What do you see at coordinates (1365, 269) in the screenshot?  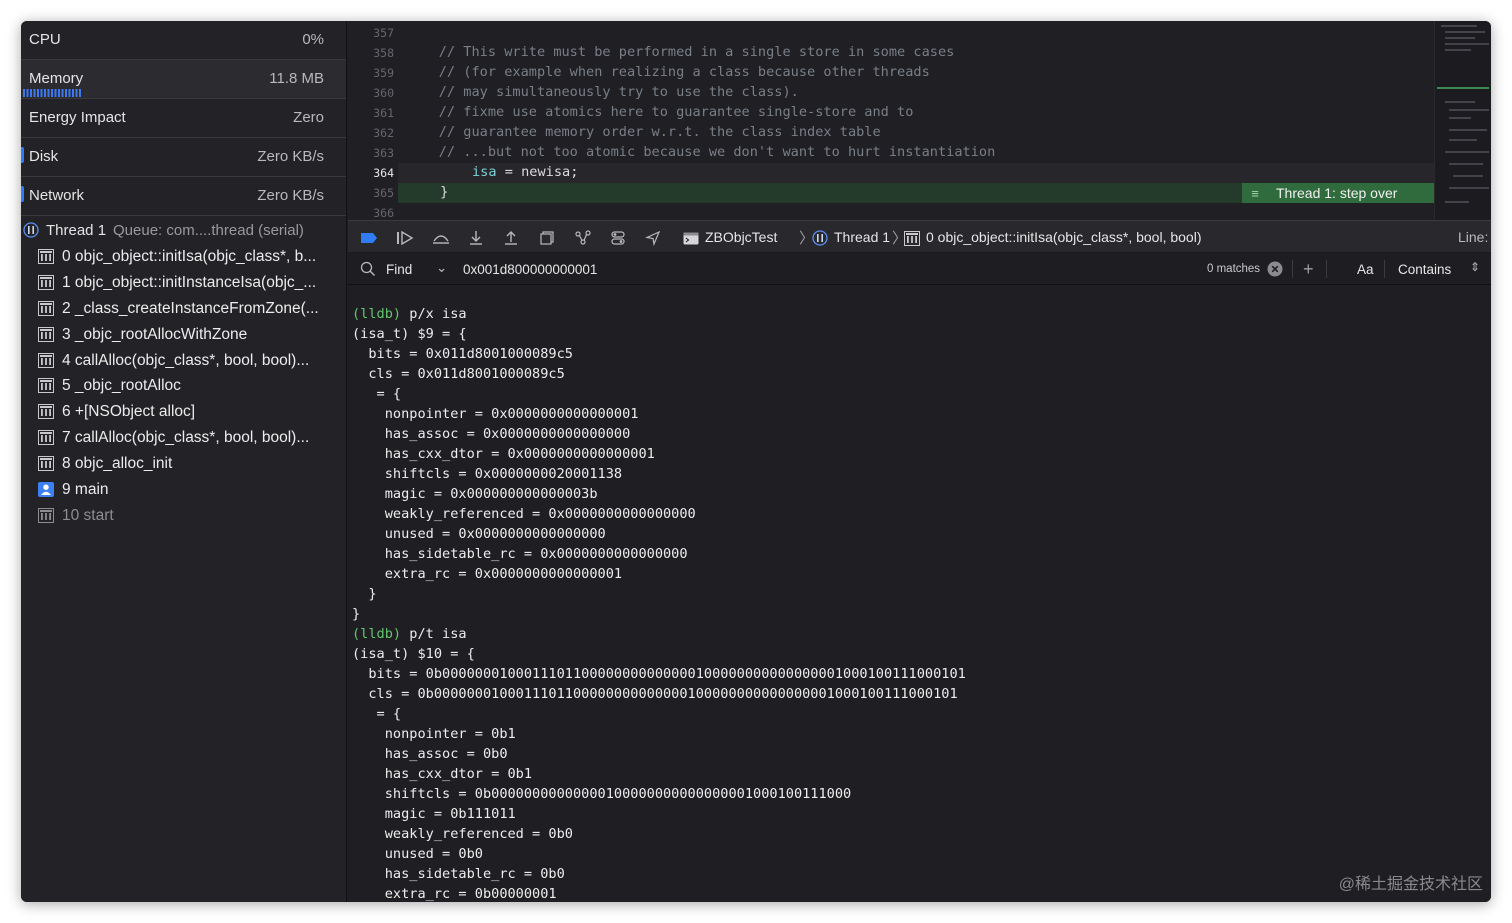 I see `match-case-toggle: Aa` at bounding box center [1365, 269].